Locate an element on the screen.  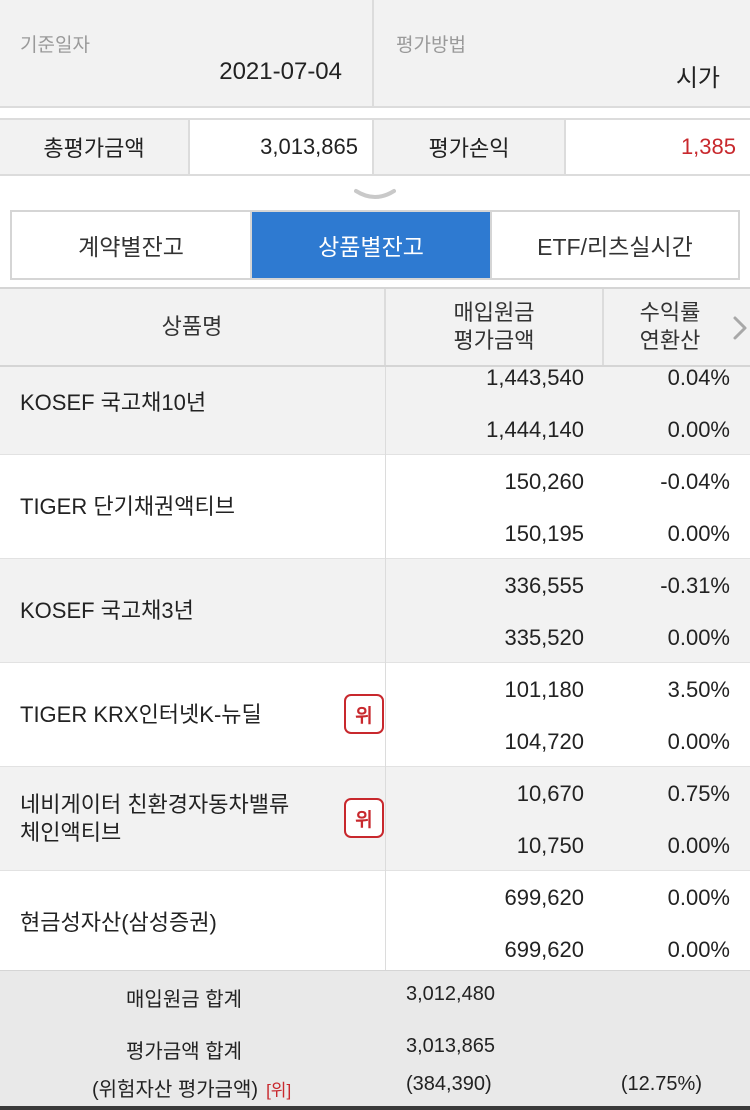
product-name: 네비게이터 친환경자동차밸류 체인액티브 is located at coordinates (170, 819).